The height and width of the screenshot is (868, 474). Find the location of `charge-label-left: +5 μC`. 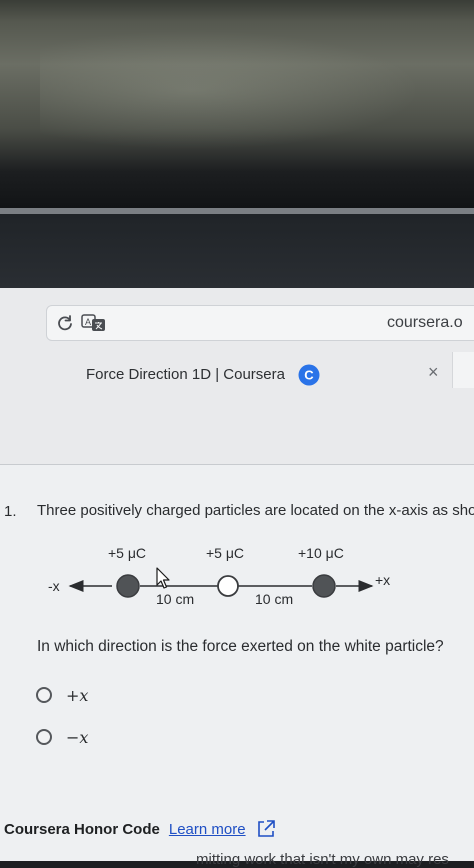

charge-label-left: +5 μC is located at coordinates (127, 553).